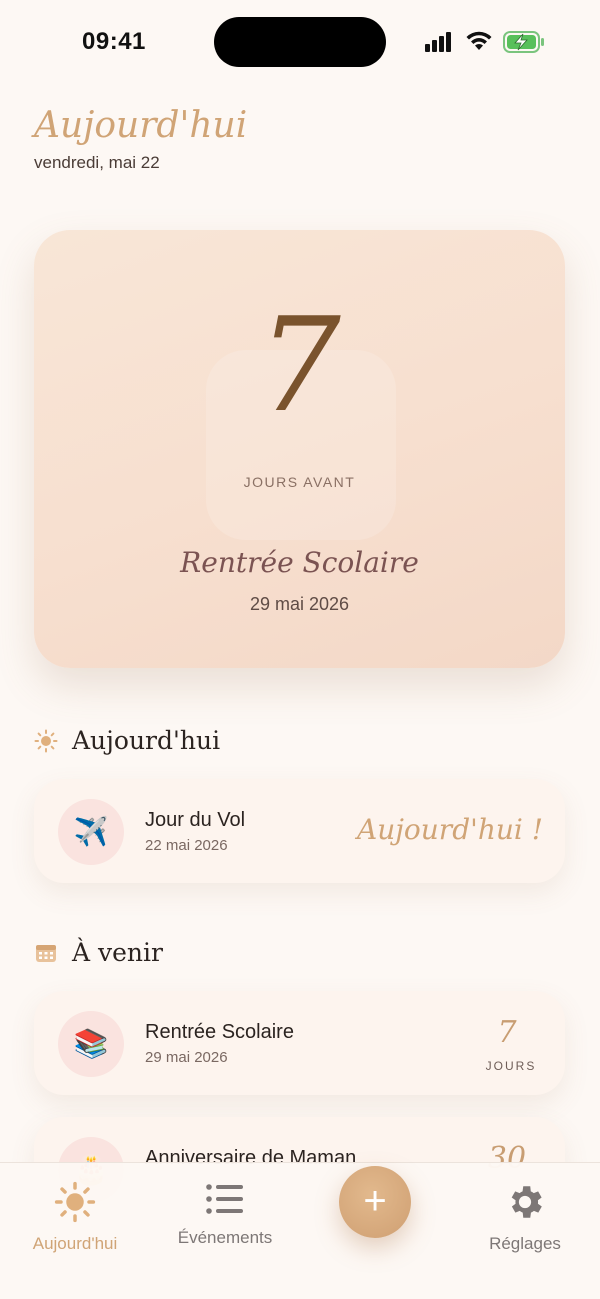 This screenshot has height=1299, width=600. What do you see at coordinates (225, 1237) in the screenshot?
I see `tab-events-label: Événements` at bounding box center [225, 1237].